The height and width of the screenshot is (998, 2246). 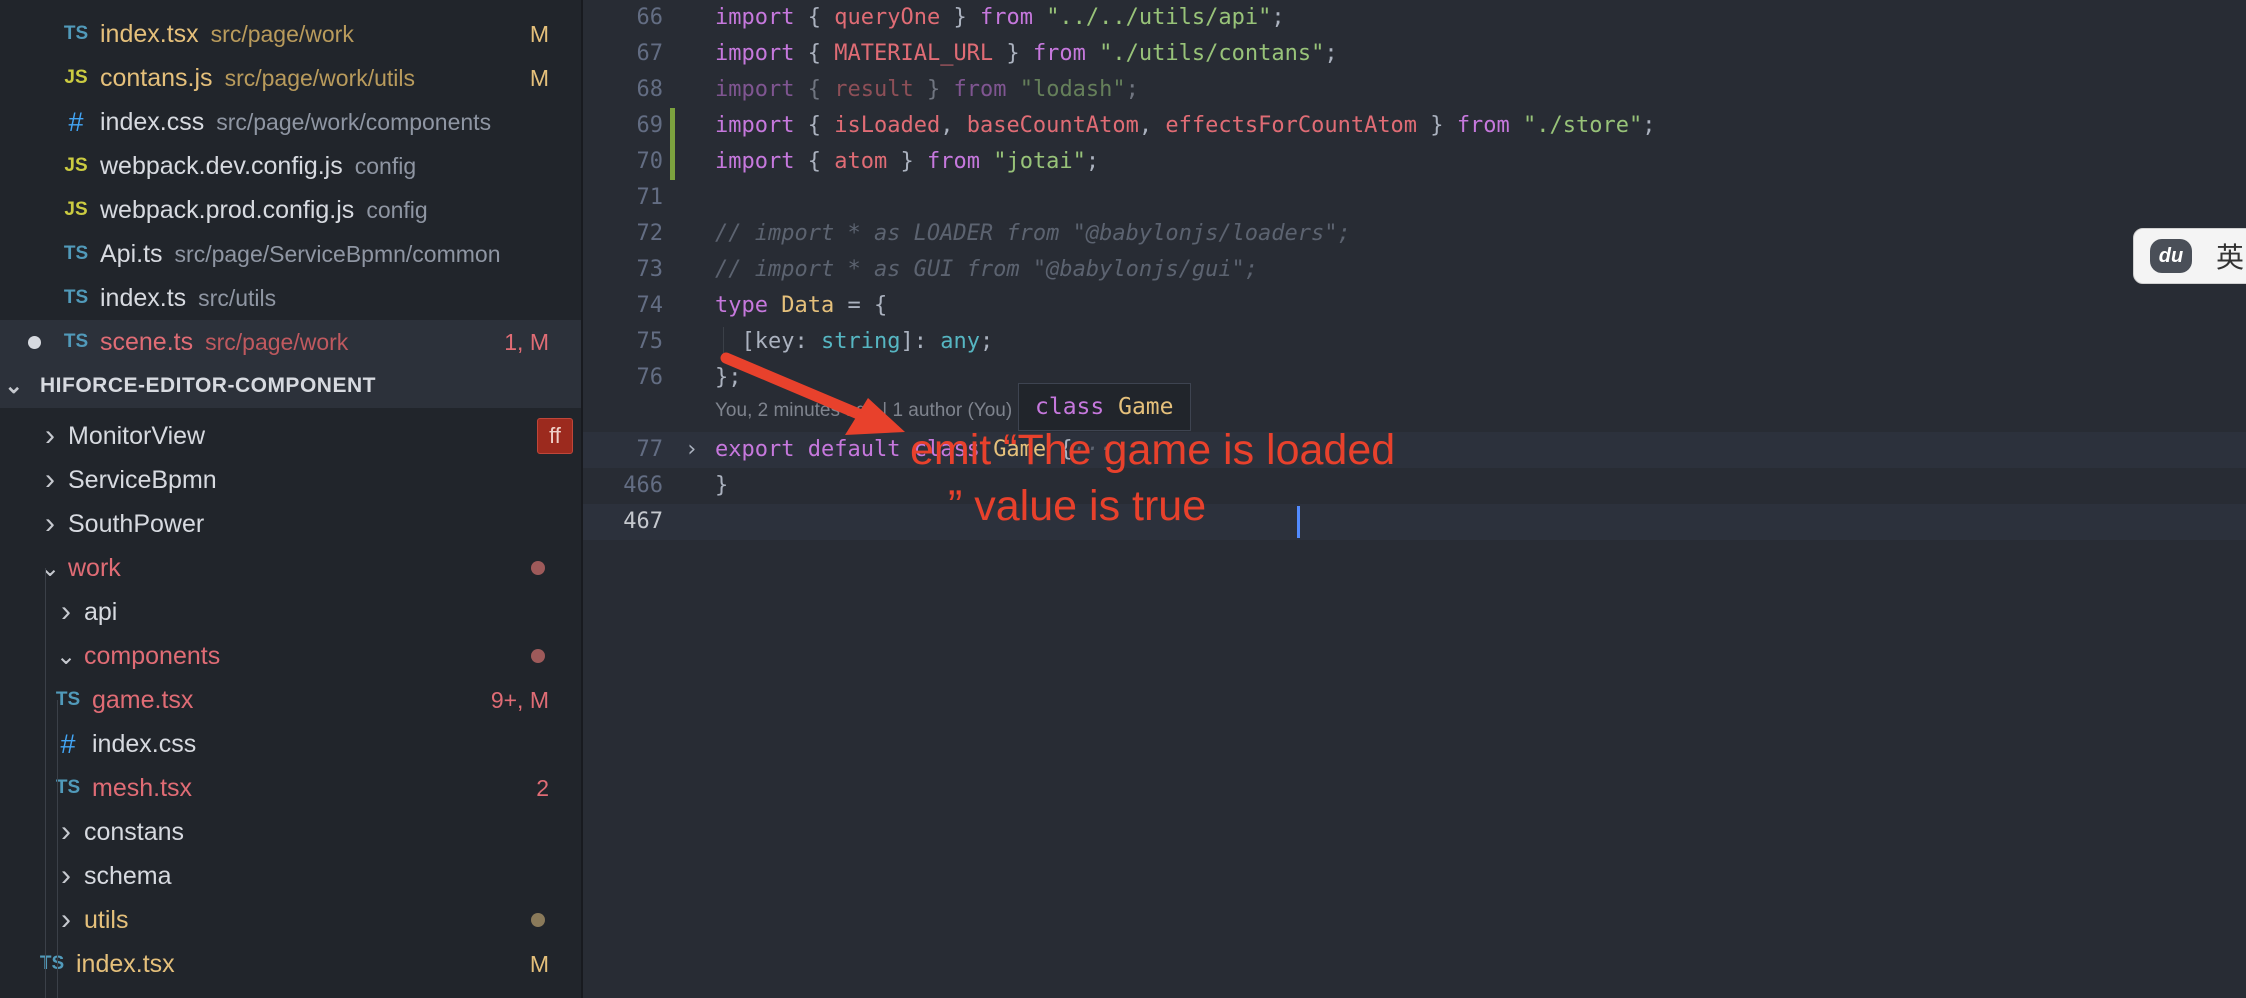 I want to click on ime-language-toggle: 英, so click(x=2230, y=256).